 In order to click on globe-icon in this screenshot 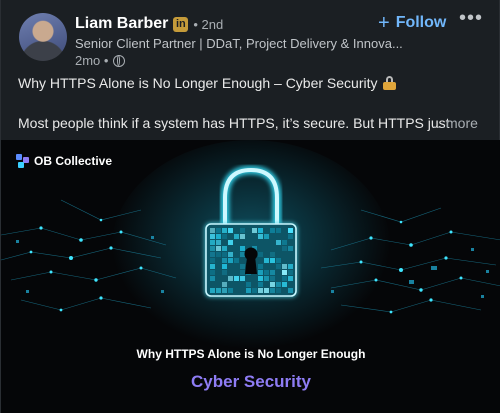, I will do `click(119, 60)`.